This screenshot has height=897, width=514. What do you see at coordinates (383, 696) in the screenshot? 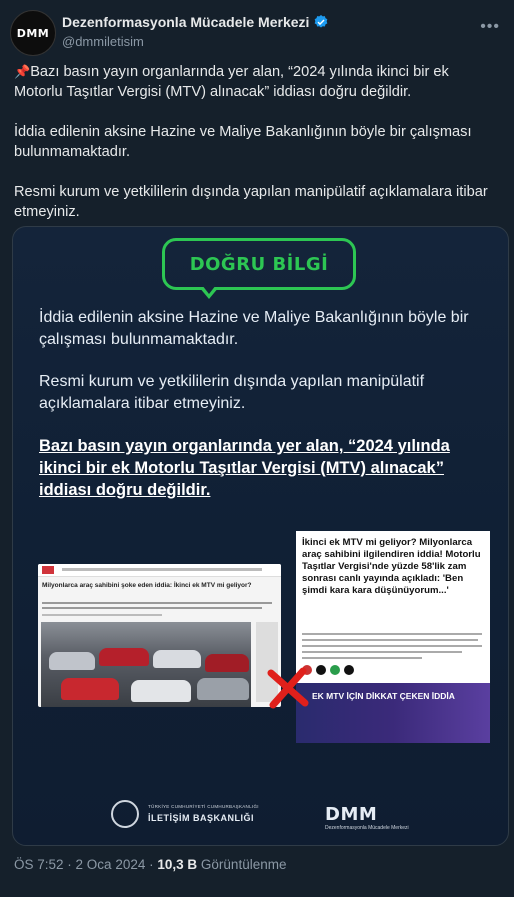
I see `news2-banner-text: EK MTV İÇİN DİKKAT ÇEKEN İDDİA` at bounding box center [383, 696].